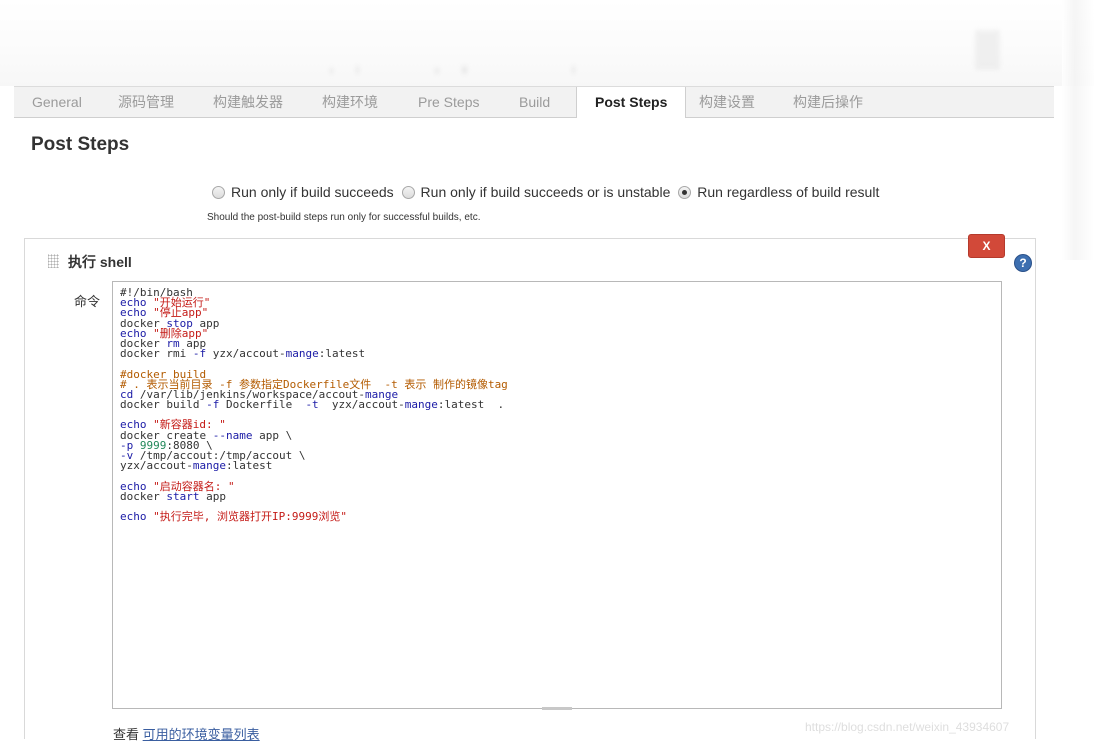 This screenshot has width=1094, height=743. What do you see at coordinates (126, 734) in the screenshot?
I see `env-vars-prefix: 查看` at bounding box center [126, 734].